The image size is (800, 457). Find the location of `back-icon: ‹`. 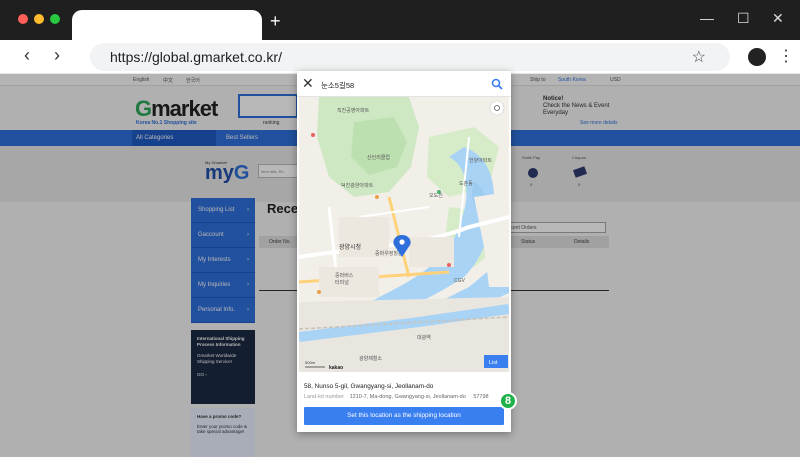

back-icon: ‹ is located at coordinates (27, 55).